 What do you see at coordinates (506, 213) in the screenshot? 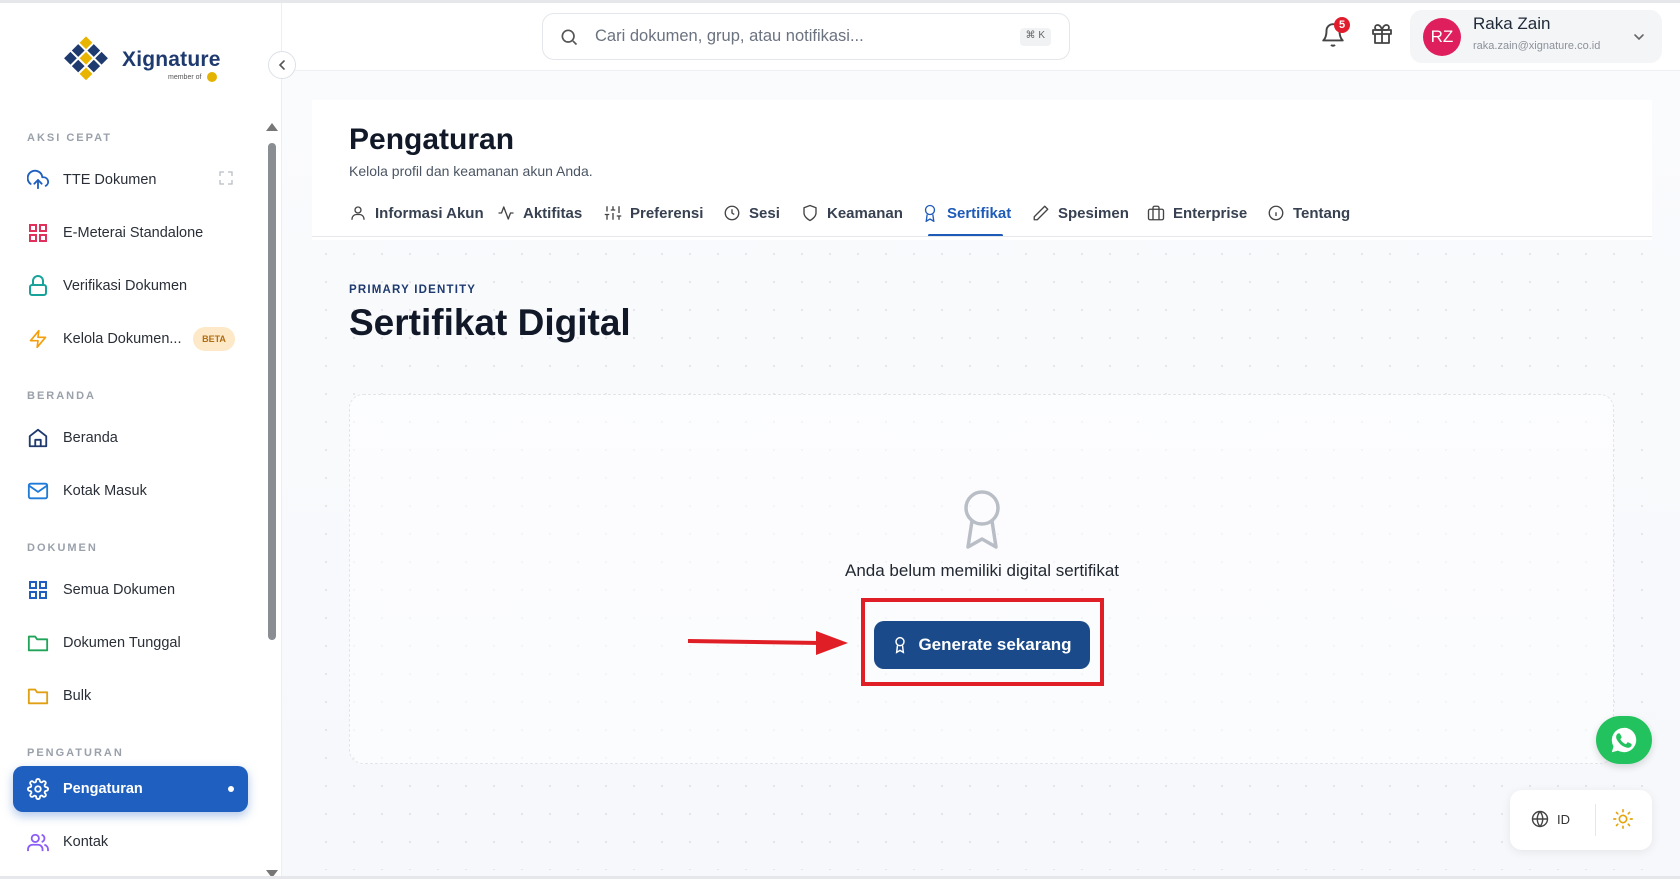
I see `activity-icon` at bounding box center [506, 213].